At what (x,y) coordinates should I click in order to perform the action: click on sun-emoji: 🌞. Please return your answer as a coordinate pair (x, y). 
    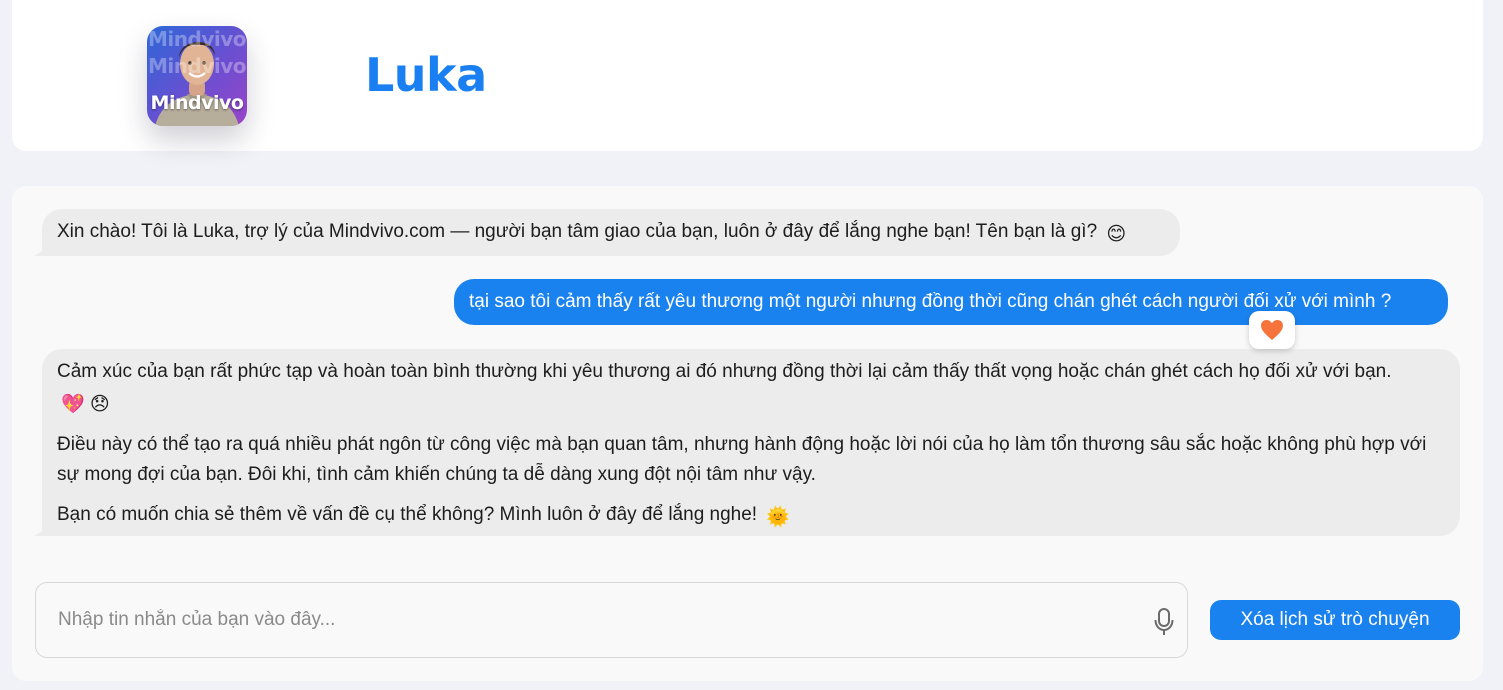
    Looking at the image, I should click on (778, 517).